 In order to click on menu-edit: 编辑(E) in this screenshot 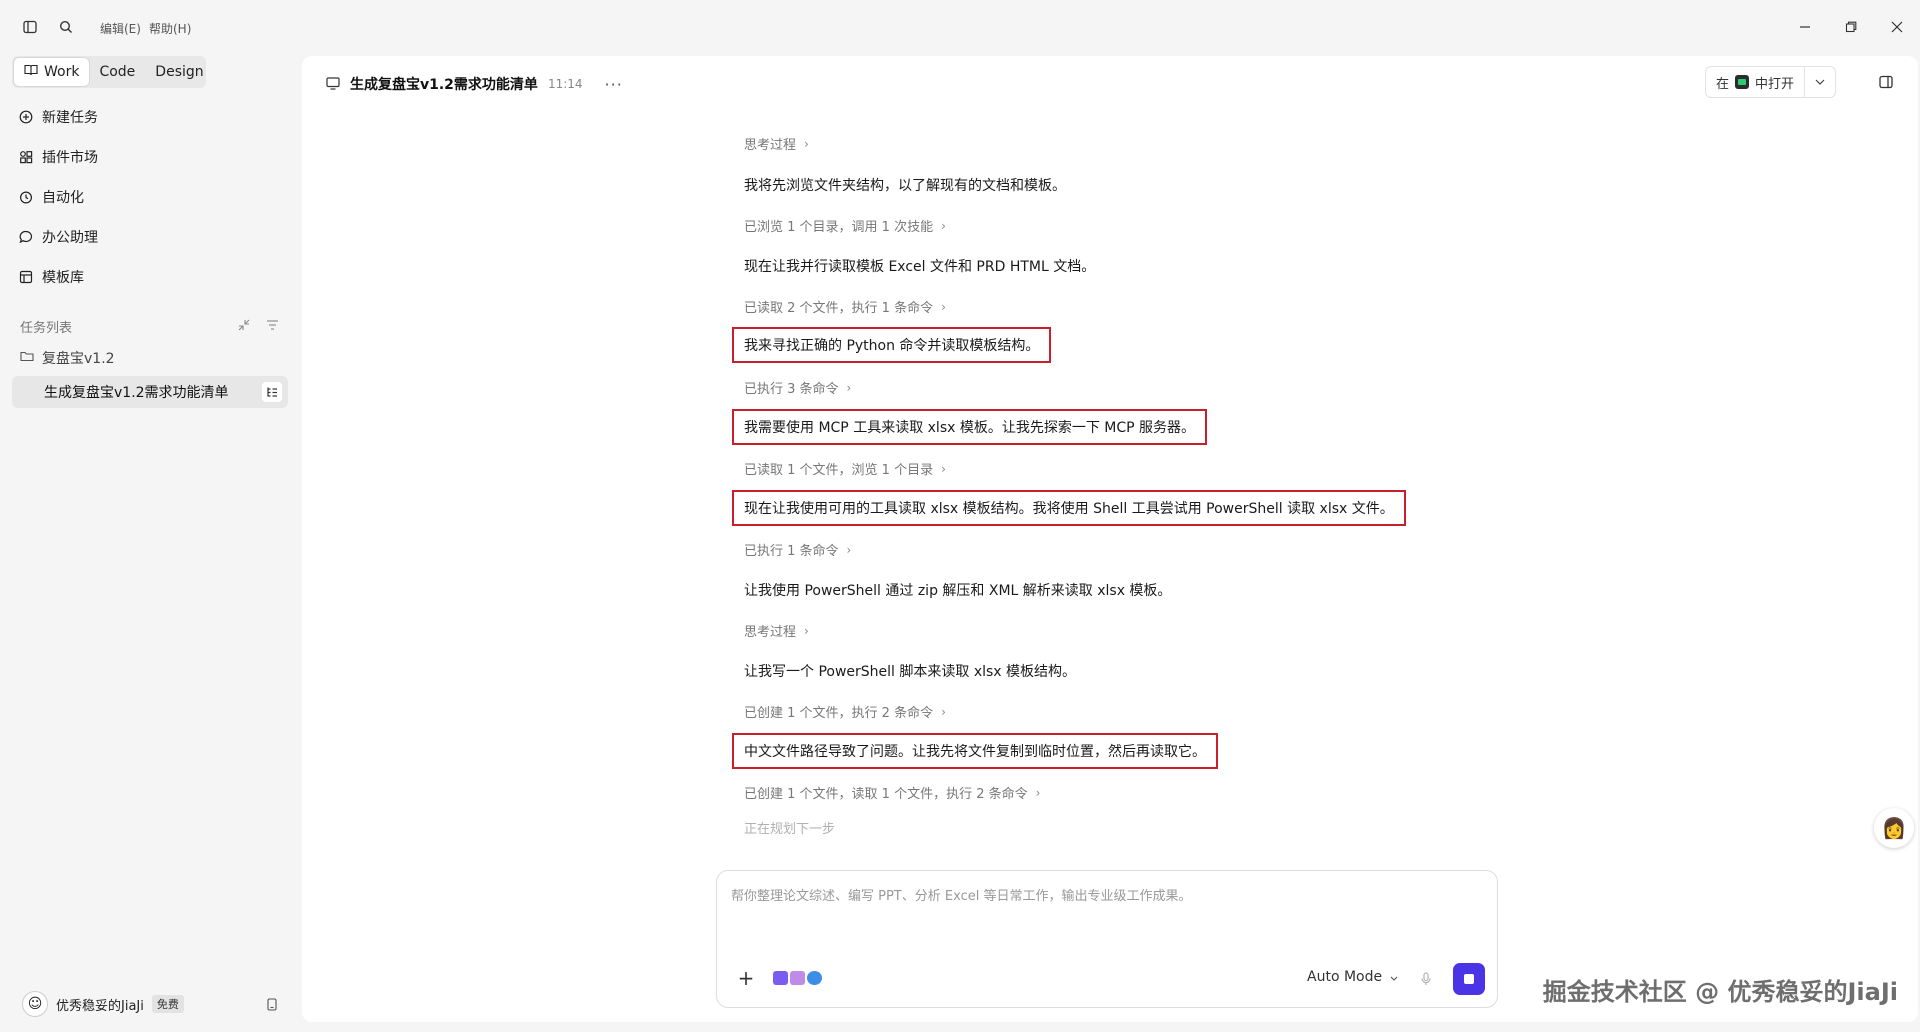, I will do `click(120, 28)`.